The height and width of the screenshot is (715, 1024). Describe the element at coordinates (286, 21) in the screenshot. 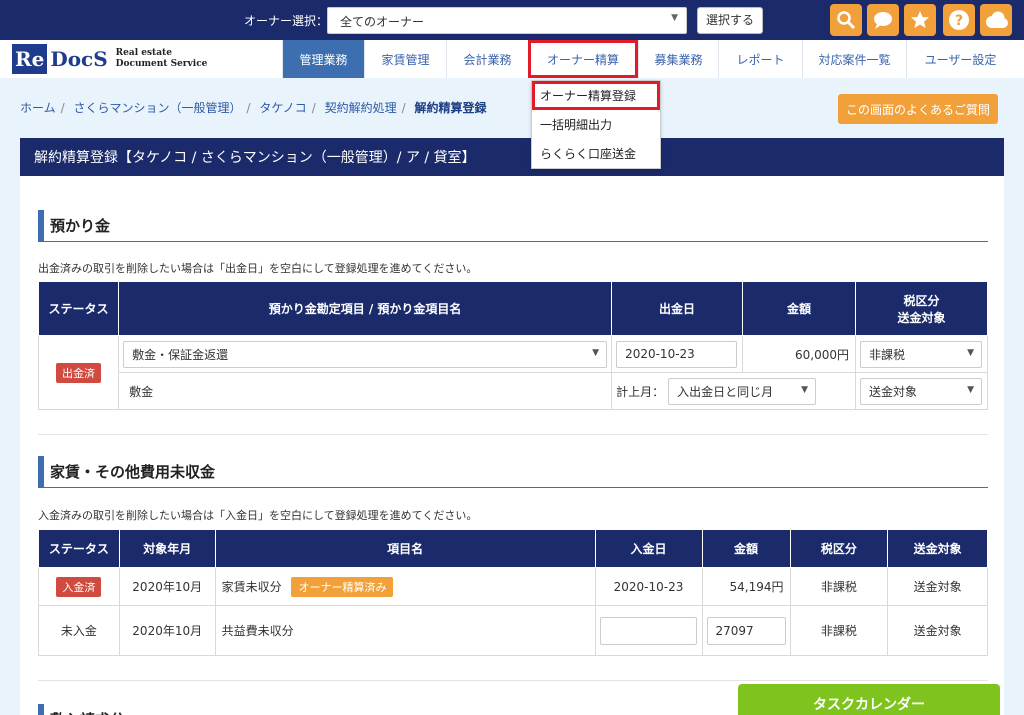

I see `owner-select-label: オーナー選択：` at that location.